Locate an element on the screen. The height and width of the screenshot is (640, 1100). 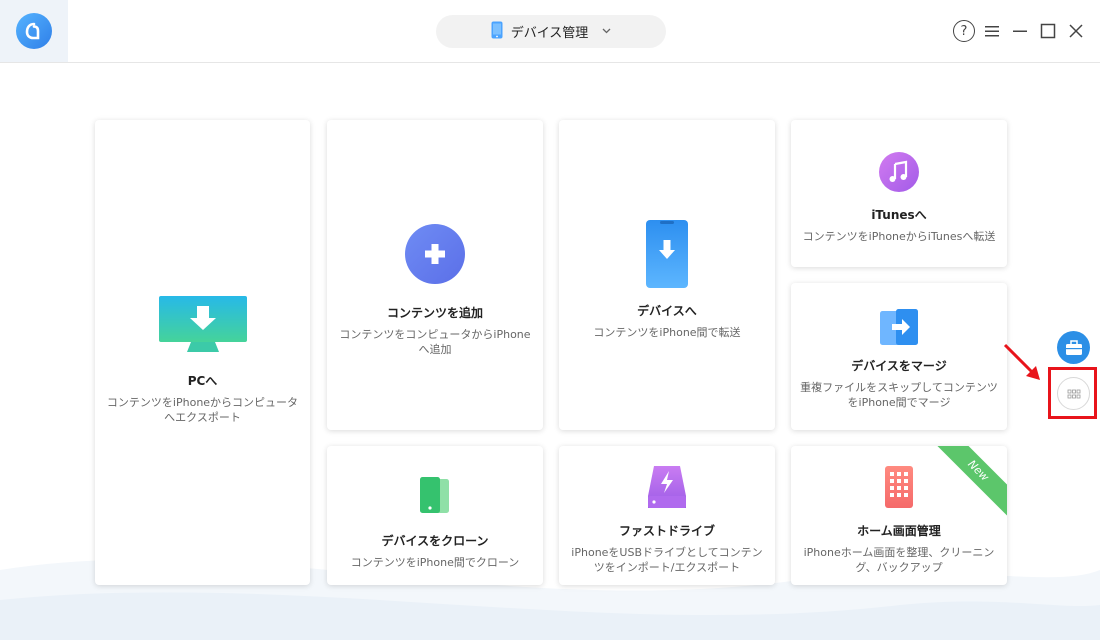
minimize-icon is located at coordinates (1020, 31).